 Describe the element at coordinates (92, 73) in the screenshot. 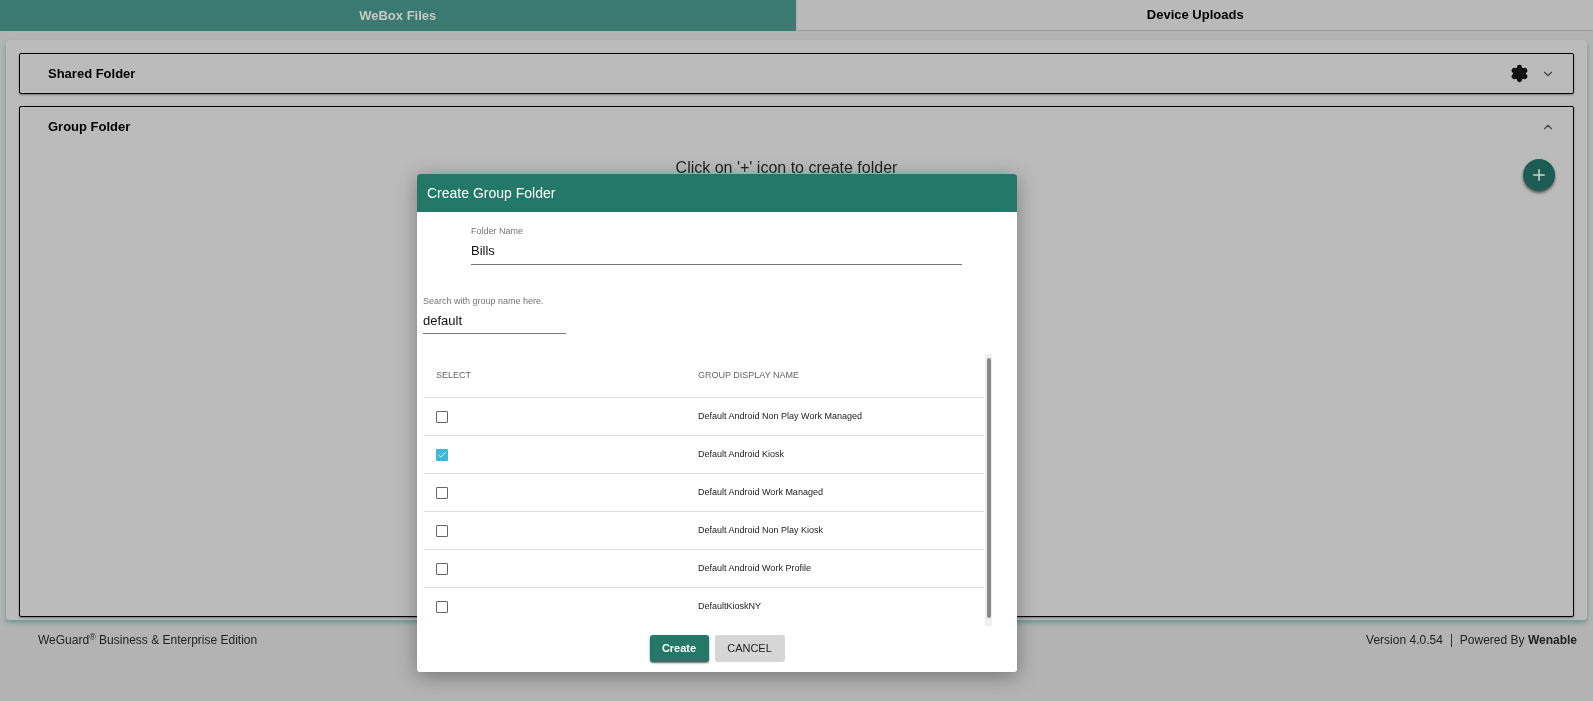

I see `panel-title: Shared Folder` at that location.